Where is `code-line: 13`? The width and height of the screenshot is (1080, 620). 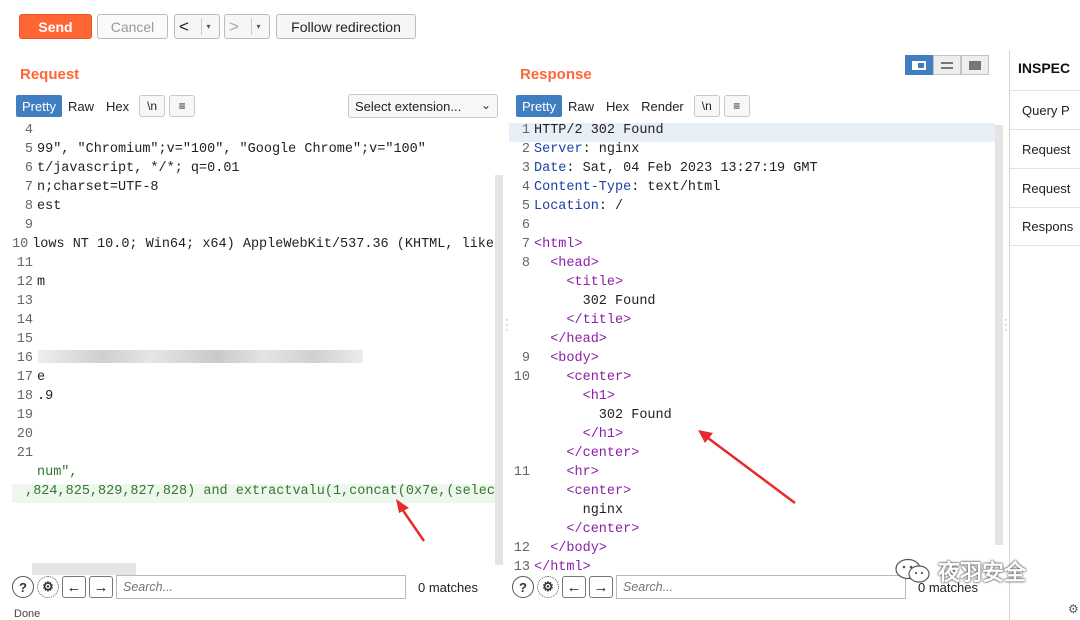 code-line: 13 is located at coordinates (253, 303).